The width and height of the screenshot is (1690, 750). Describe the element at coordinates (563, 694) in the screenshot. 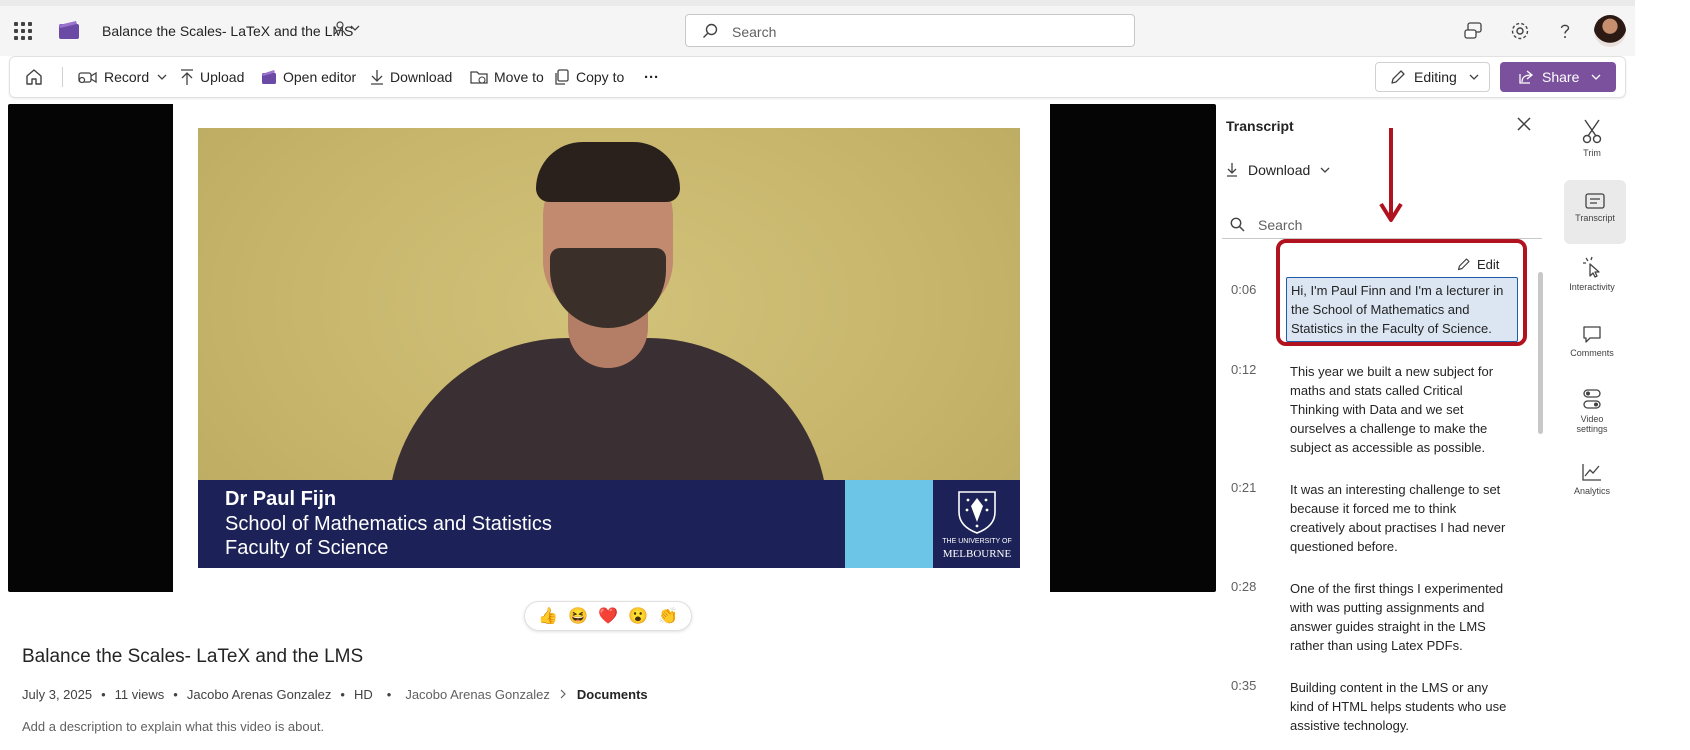

I see `chevron-right-icon` at that location.